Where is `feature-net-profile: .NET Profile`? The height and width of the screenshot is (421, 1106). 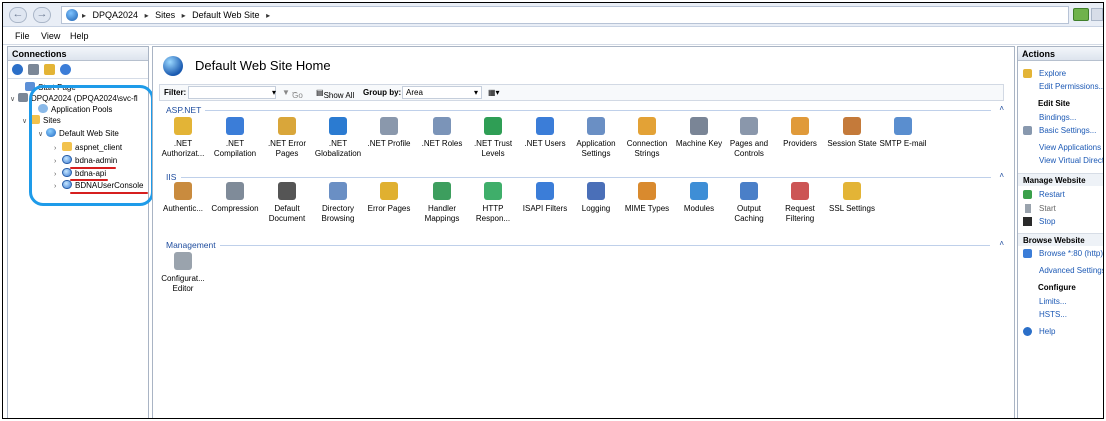 feature-net-profile: .NET Profile is located at coordinates (389, 133).